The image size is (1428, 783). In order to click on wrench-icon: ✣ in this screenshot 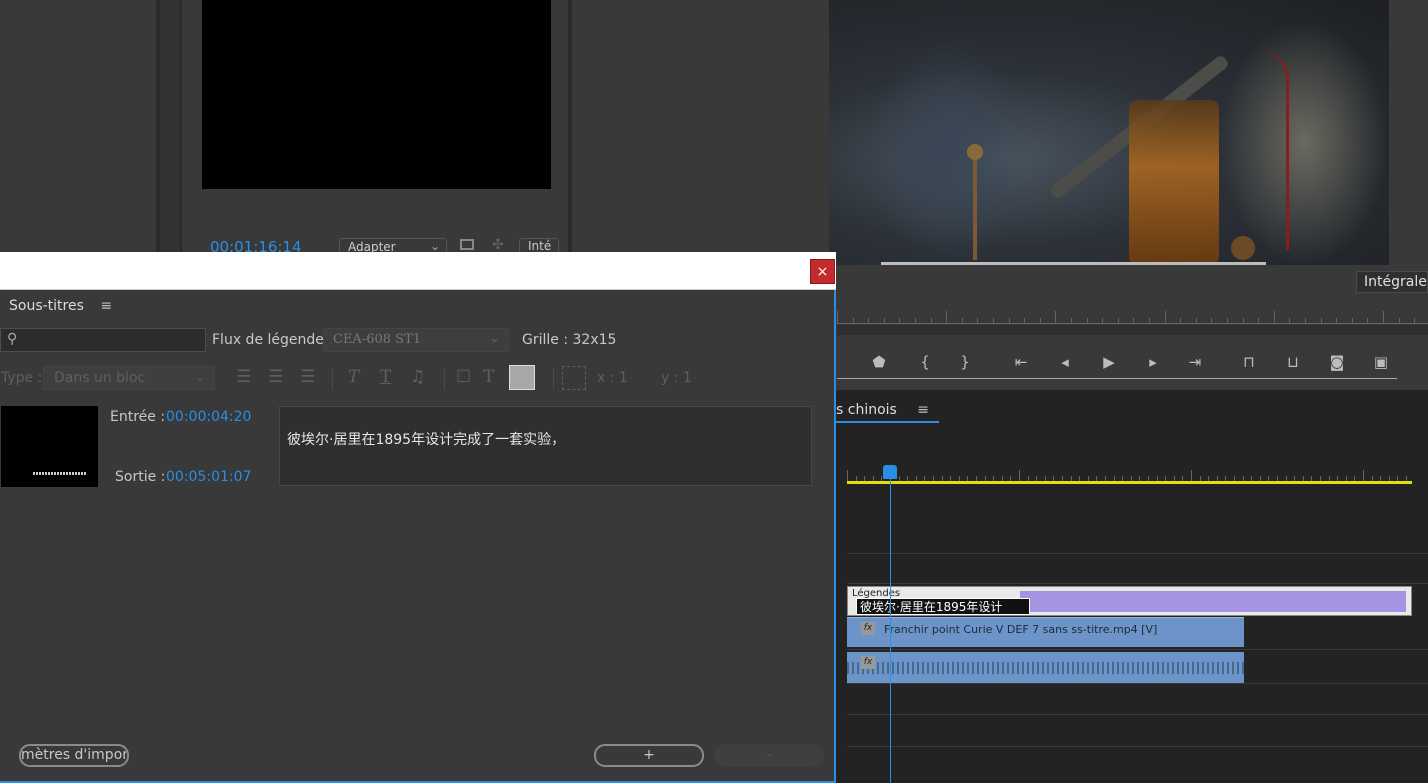, I will do `click(498, 245)`.